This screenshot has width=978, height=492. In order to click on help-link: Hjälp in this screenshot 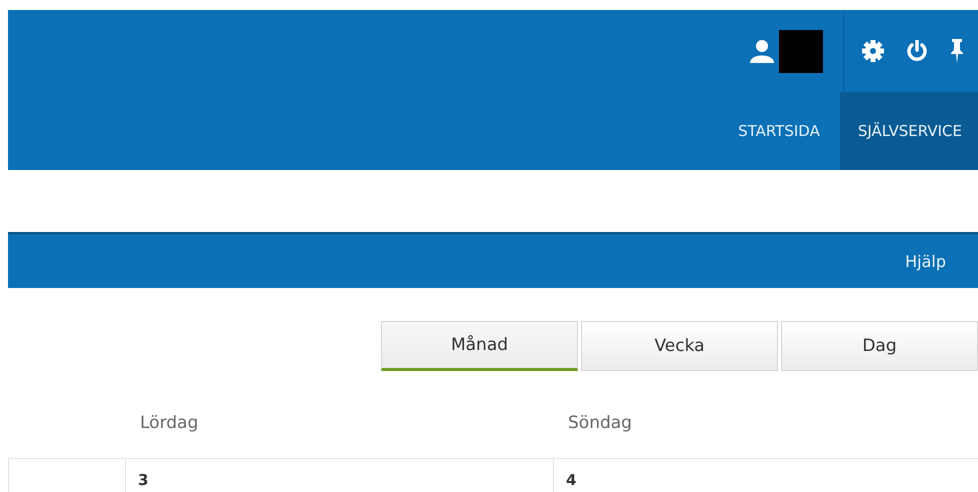, I will do `click(941, 261)`.